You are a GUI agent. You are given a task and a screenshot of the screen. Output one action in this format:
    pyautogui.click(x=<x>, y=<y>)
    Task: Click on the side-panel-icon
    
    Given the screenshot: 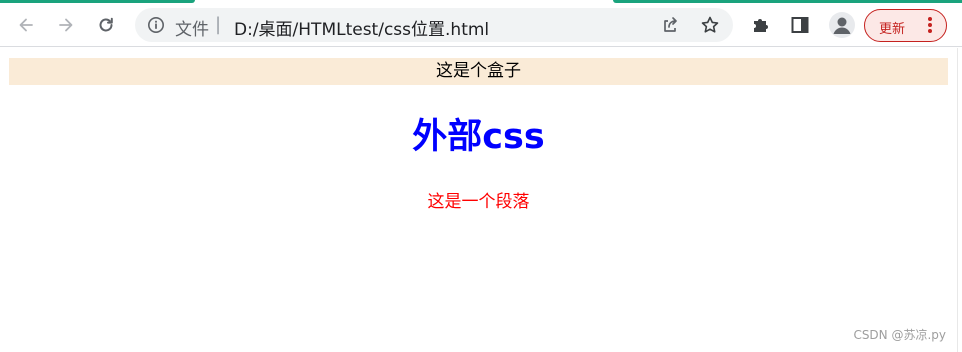 What is the action you would take?
    pyautogui.click(x=800, y=25)
    